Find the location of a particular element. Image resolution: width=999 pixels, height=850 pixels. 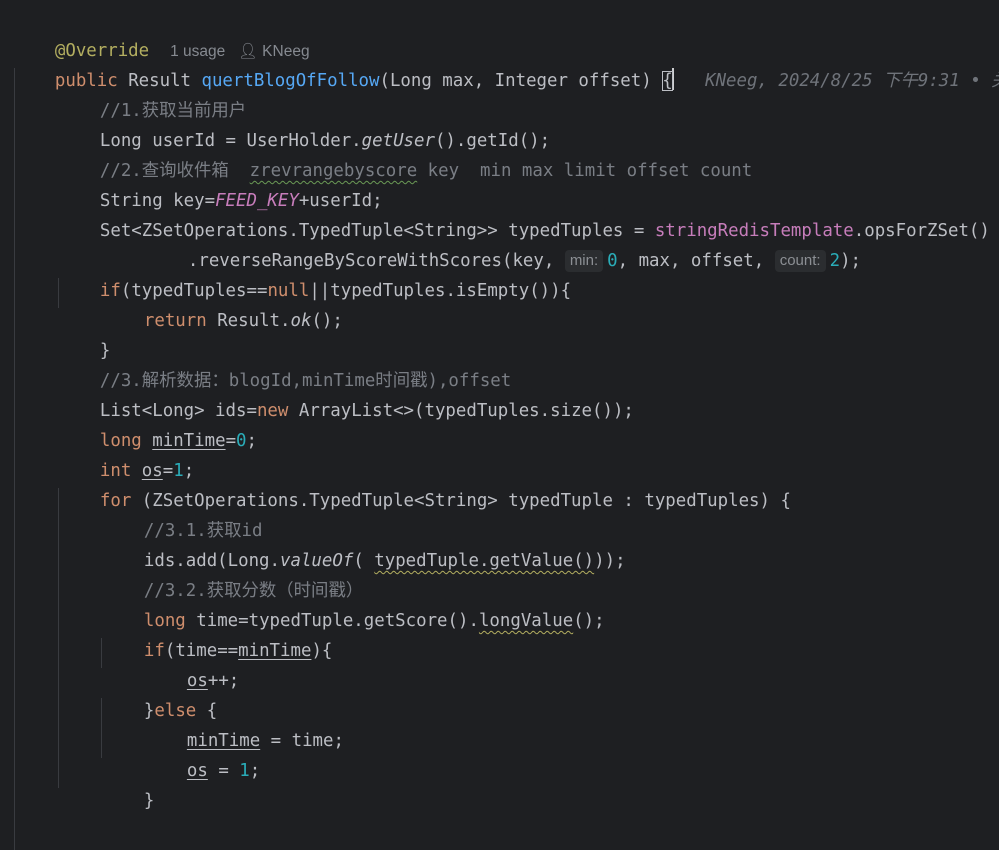

code-line: String key=FEED_KEY+userId; is located at coordinates (220, 183).